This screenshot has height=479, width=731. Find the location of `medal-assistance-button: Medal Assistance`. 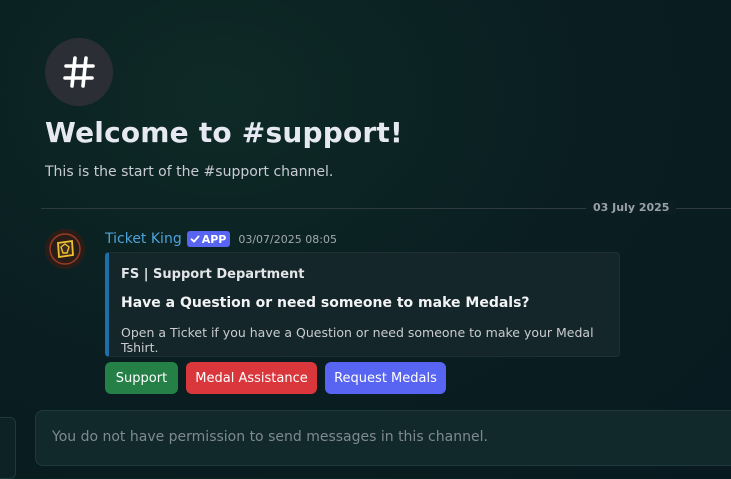

medal-assistance-button: Medal Assistance is located at coordinates (251, 378).